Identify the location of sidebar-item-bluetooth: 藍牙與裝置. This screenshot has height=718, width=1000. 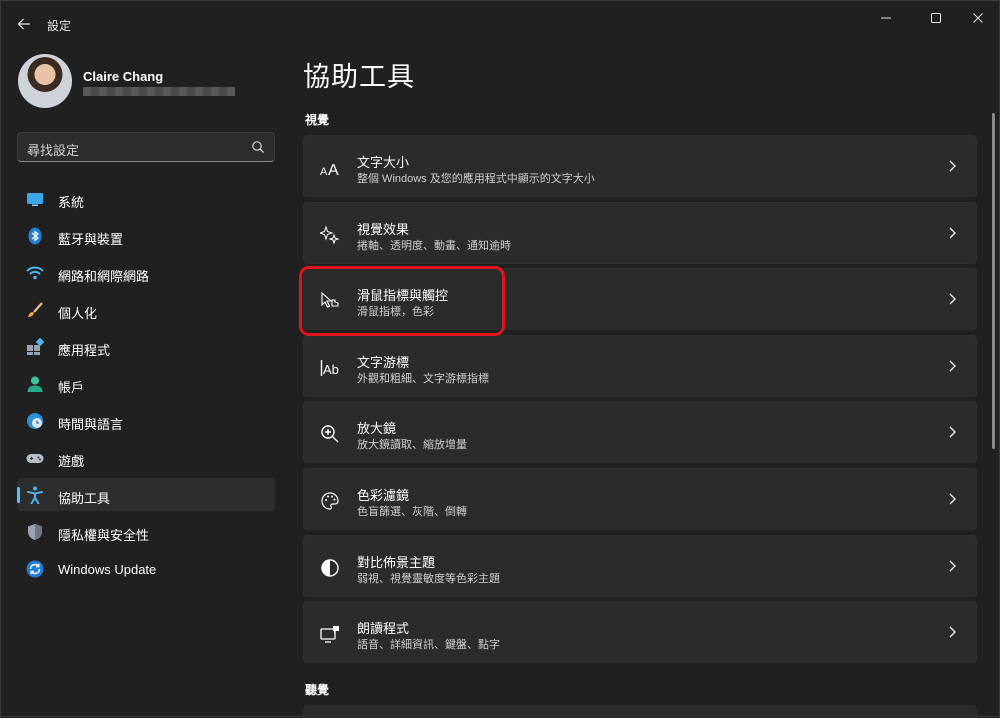
(146, 235).